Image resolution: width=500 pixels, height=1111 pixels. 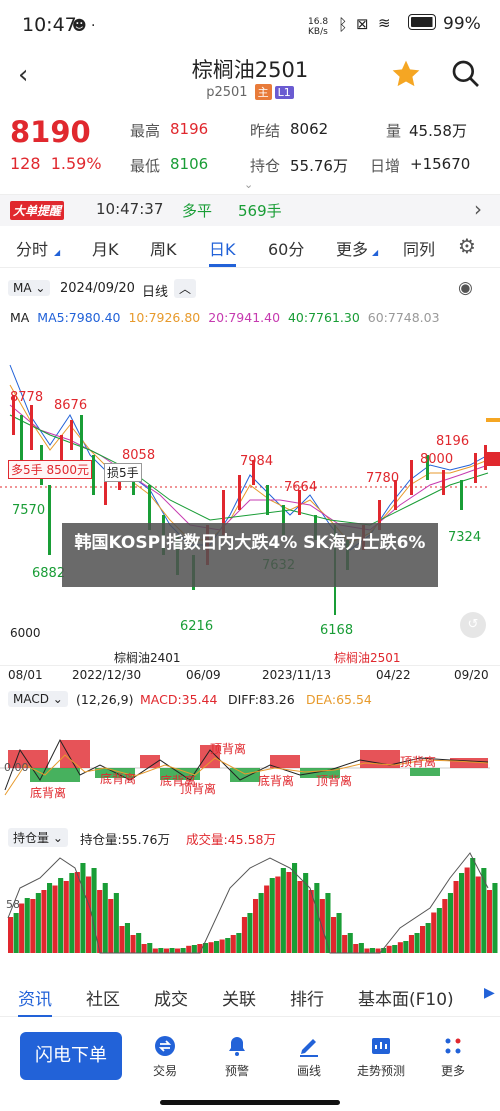 What do you see at coordinates (343, 24) in the screenshot?
I see `bluetooth-icon: ᛒ` at bounding box center [343, 24].